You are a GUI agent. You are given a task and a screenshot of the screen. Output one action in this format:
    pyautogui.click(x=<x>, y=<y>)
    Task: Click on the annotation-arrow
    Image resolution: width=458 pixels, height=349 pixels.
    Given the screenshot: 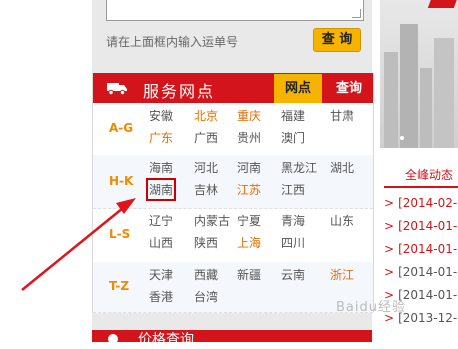 What is the action you would take?
    pyautogui.click(x=78, y=244)
    